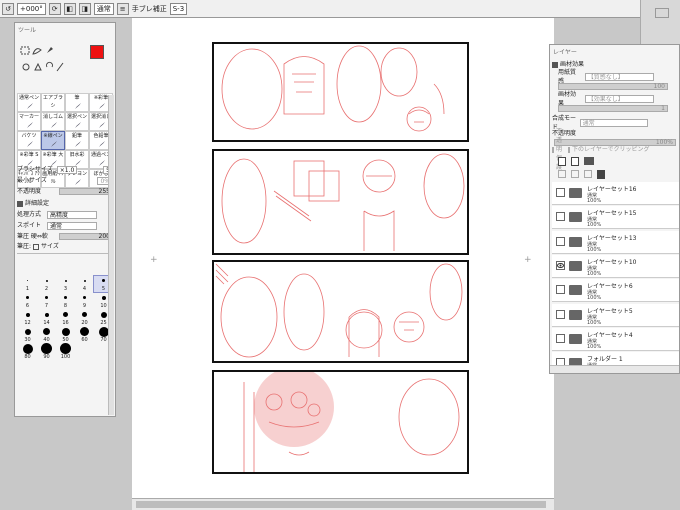 This screenshot has height=510, width=680. I want to click on brush-9: ※線ペン, so click(53, 140).